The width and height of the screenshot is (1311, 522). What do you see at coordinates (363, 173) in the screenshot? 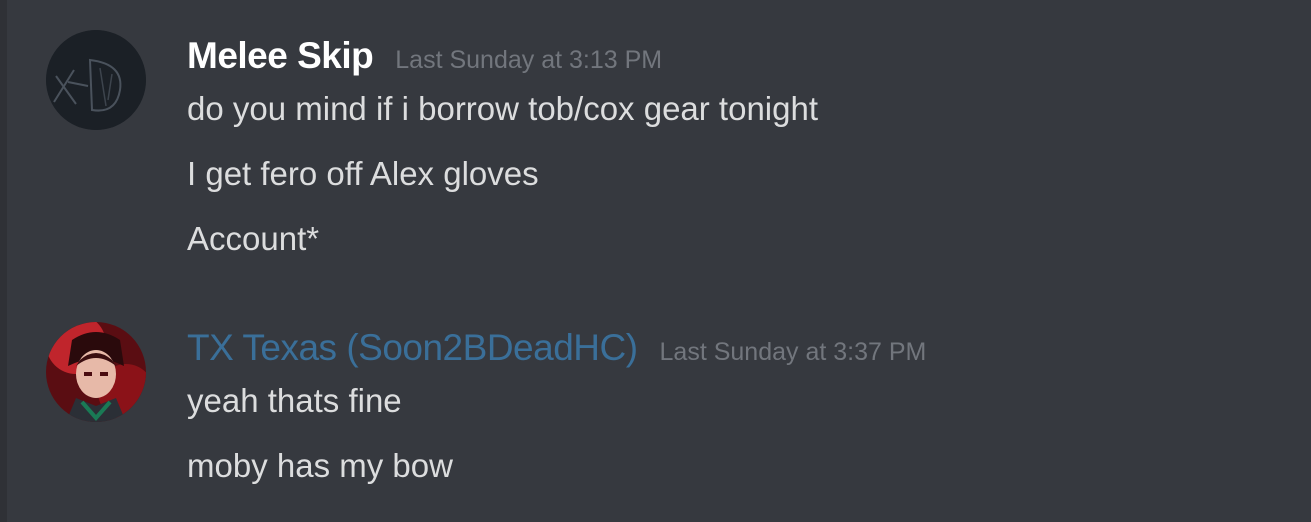
I see `message-text: I get fero off Alex gloves` at bounding box center [363, 173].